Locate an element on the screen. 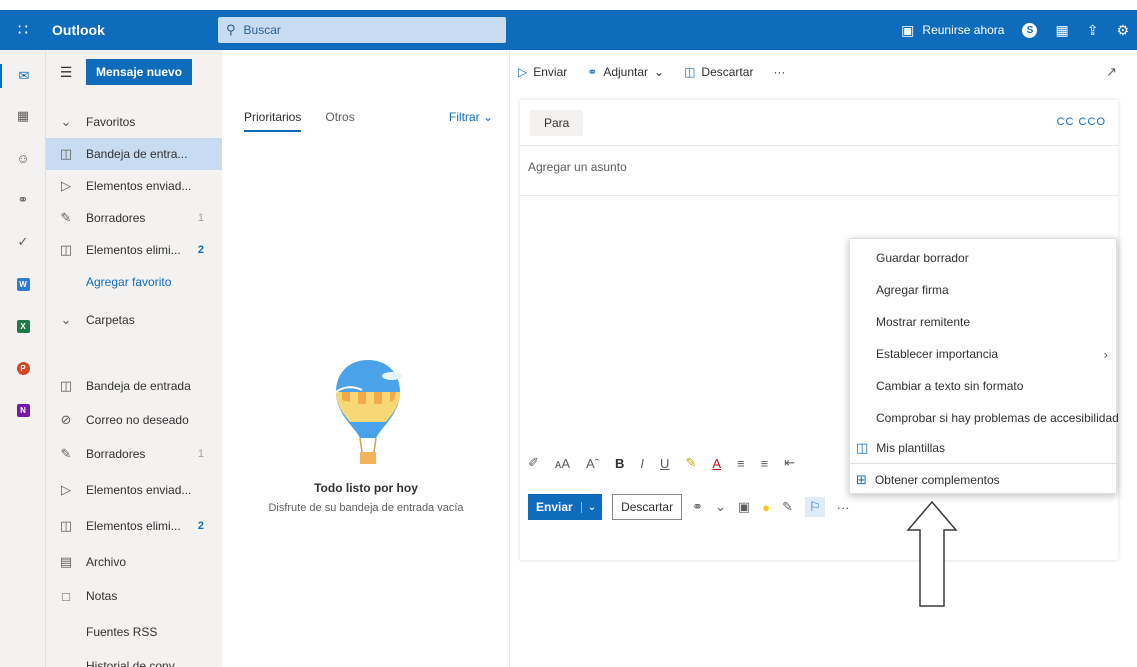 The image size is (1137, 667). bullets-icon: ≡ is located at coordinates (741, 463).